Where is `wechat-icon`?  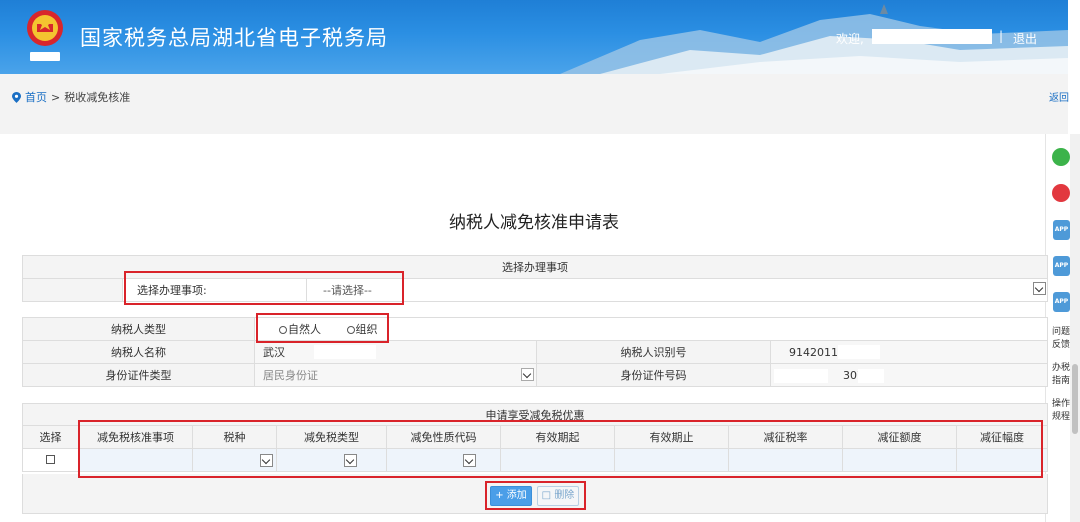 wechat-icon is located at coordinates (1061, 157).